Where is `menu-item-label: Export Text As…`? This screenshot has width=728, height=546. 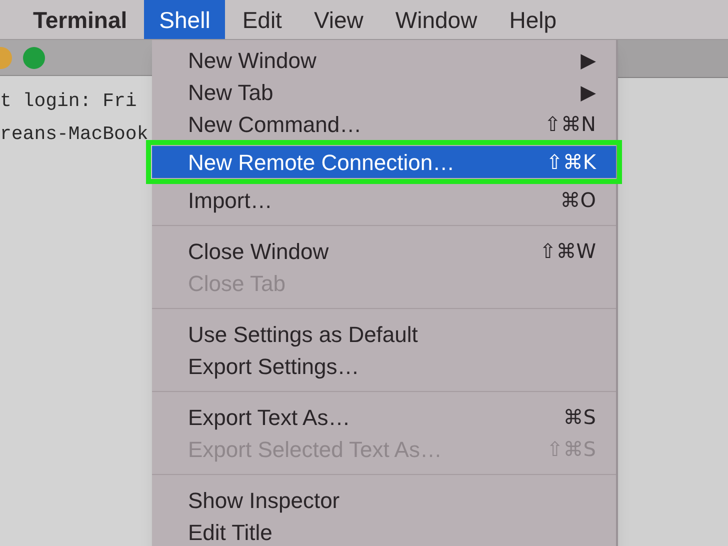
menu-item-label: Export Text As… is located at coordinates (269, 418).